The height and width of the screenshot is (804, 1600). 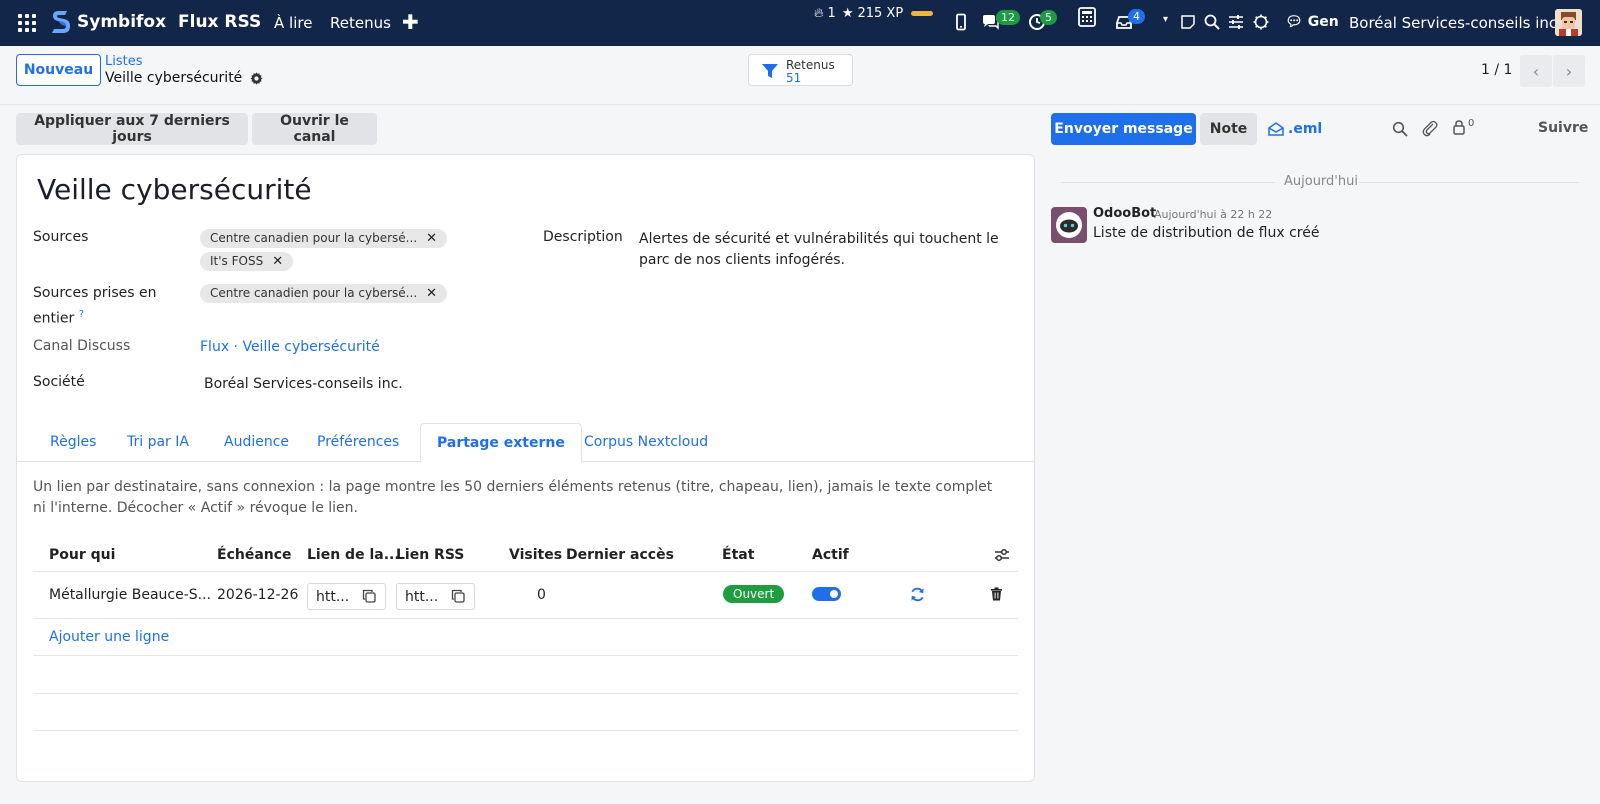 What do you see at coordinates (819, 13) in the screenshot?
I see `flame-icon: 🔥︎` at bounding box center [819, 13].